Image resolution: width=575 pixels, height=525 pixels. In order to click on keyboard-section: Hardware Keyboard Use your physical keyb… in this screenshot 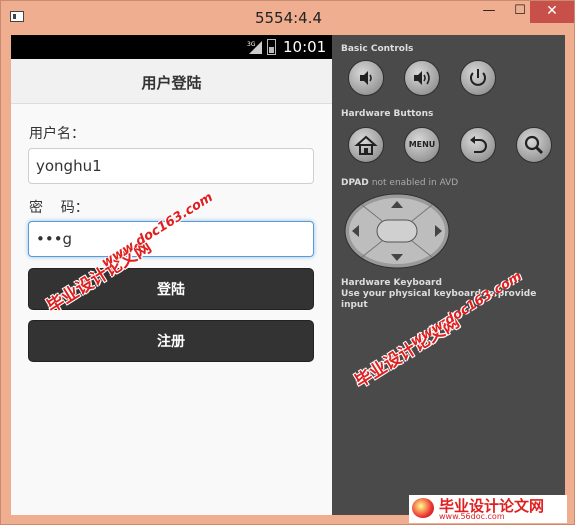, I will do `click(453, 294)`.